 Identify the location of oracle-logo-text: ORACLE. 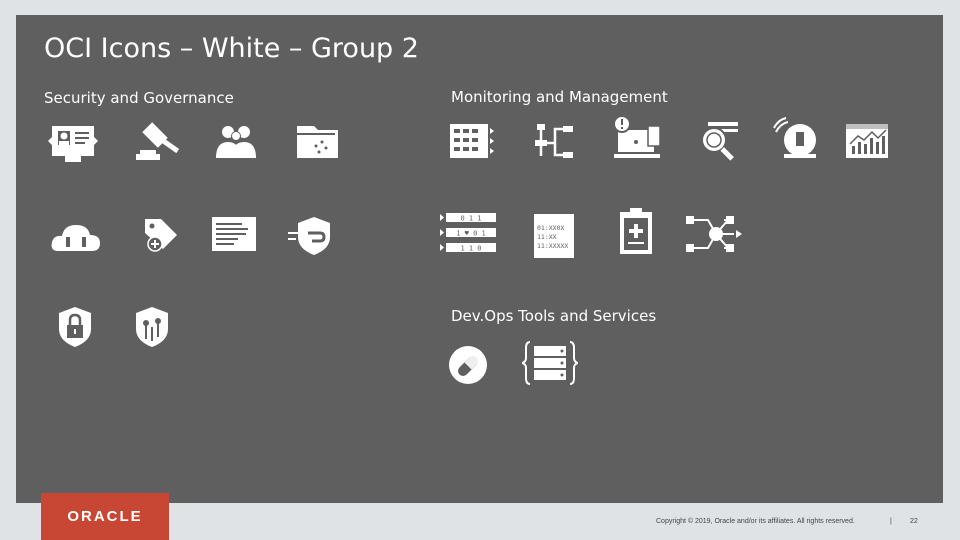
(105, 516).